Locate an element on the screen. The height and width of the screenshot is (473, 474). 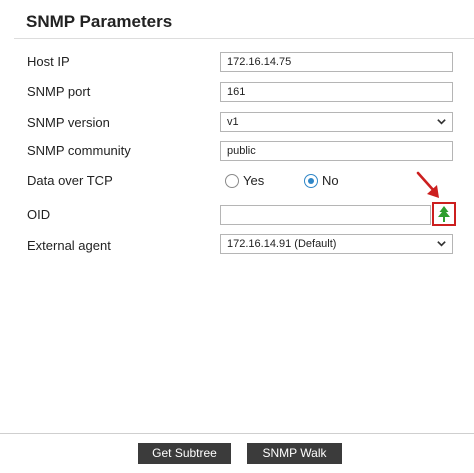
page-title: SNMP Parameters is located at coordinates (99, 21).